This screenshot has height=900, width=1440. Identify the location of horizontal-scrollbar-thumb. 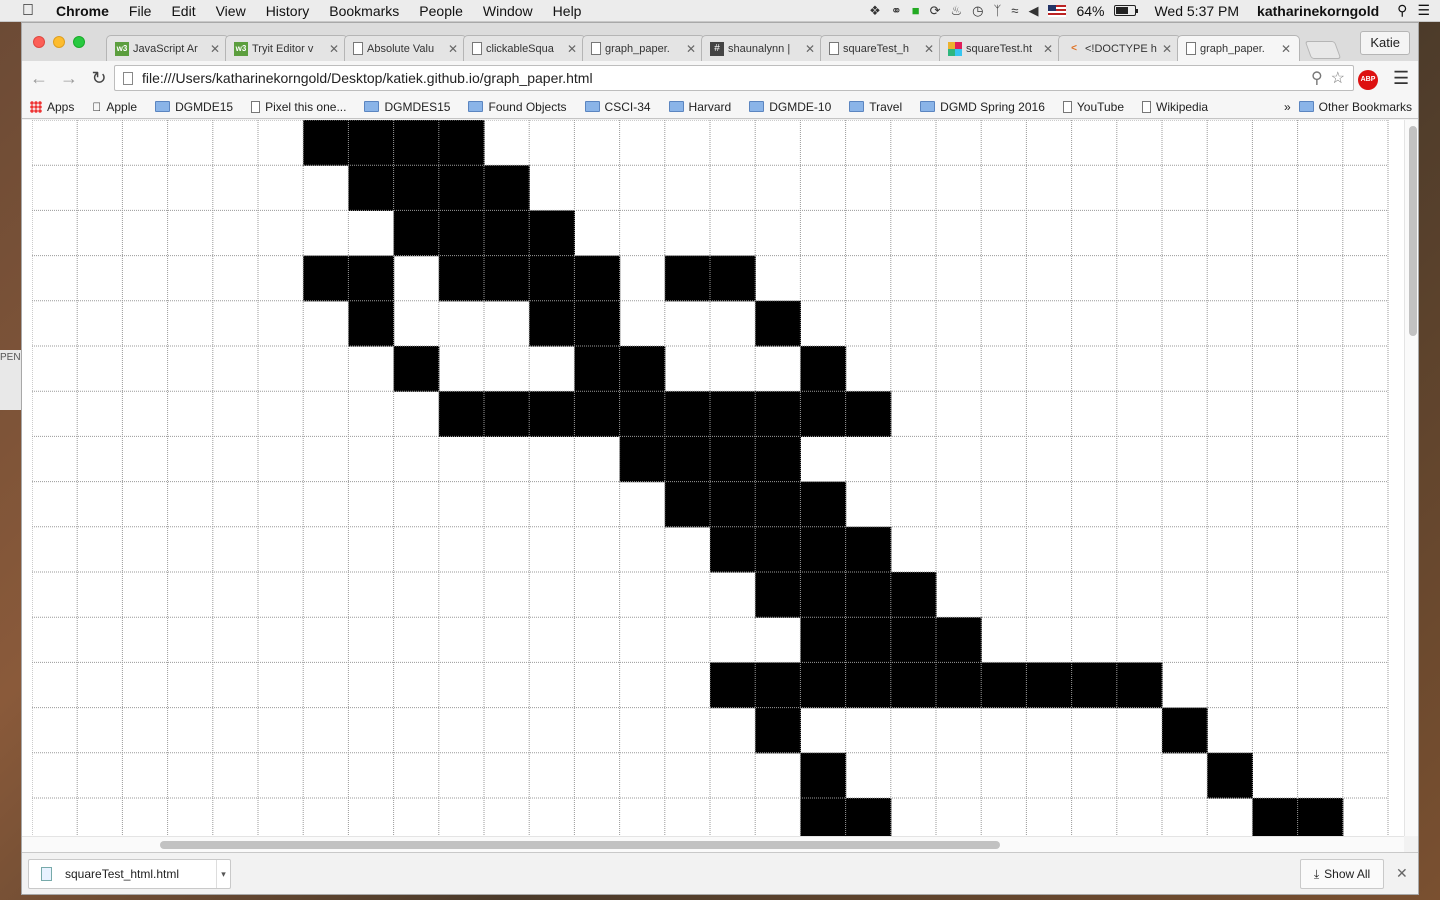
(580, 845).